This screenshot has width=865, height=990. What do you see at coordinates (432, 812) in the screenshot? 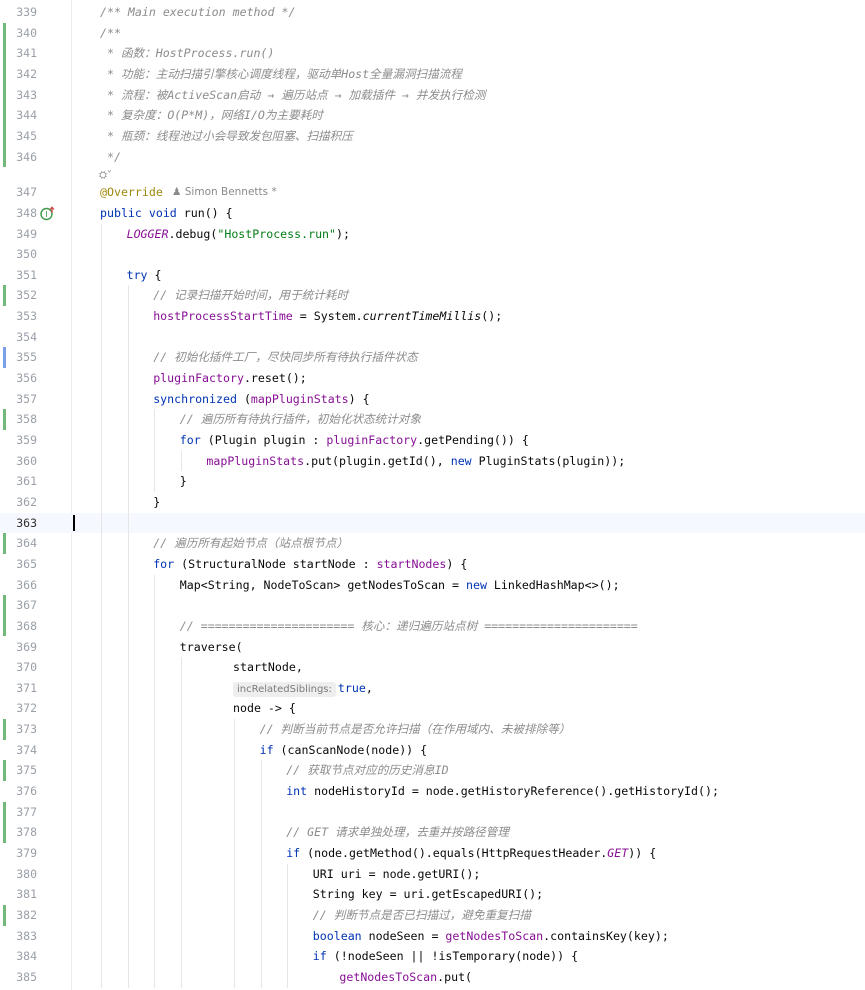
I see `code-line: 377` at bounding box center [432, 812].